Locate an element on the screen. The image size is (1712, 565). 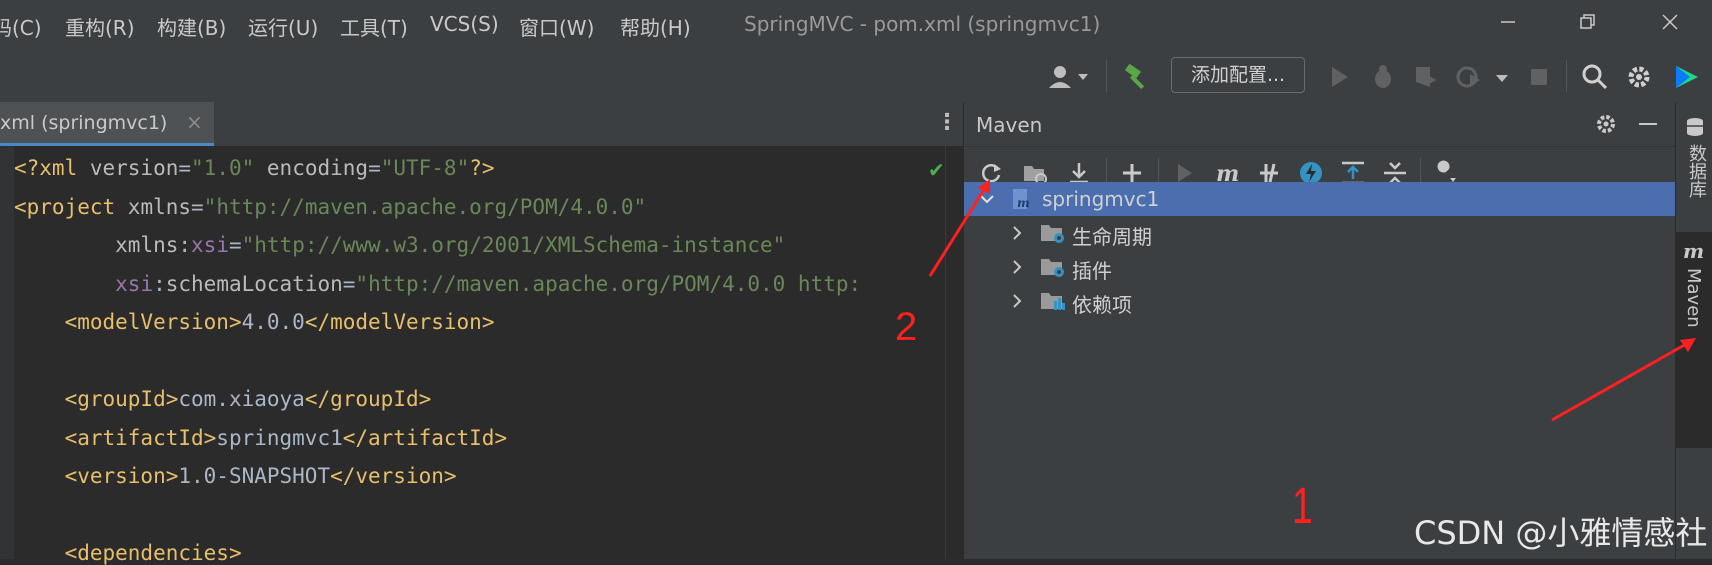
annotation-label-2: 2 is located at coordinates (906, 327).